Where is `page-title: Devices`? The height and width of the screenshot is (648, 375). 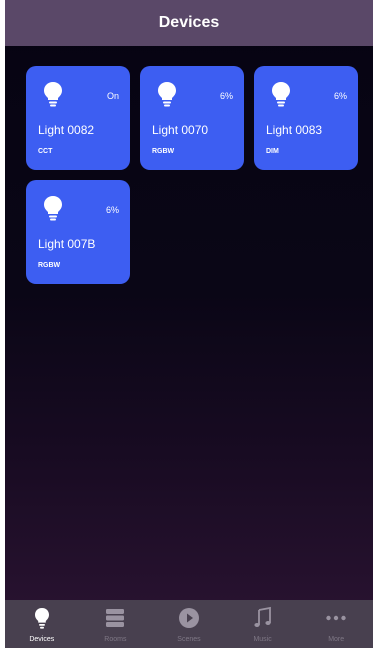 page-title: Devices is located at coordinates (189, 22).